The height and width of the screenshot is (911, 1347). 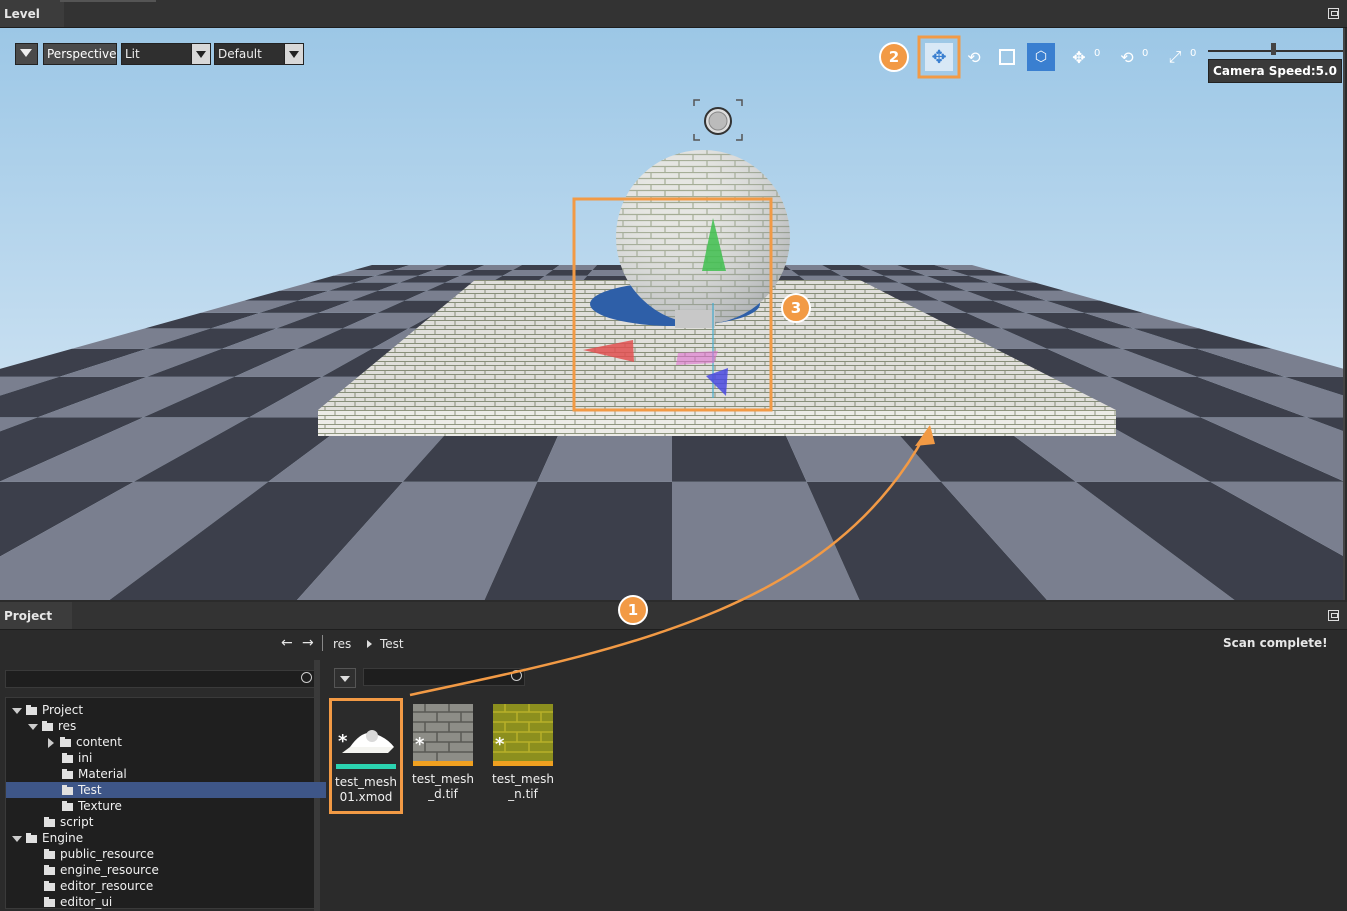 What do you see at coordinates (345, 678) in the screenshot?
I see `filter-dropdown-button` at bounding box center [345, 678].